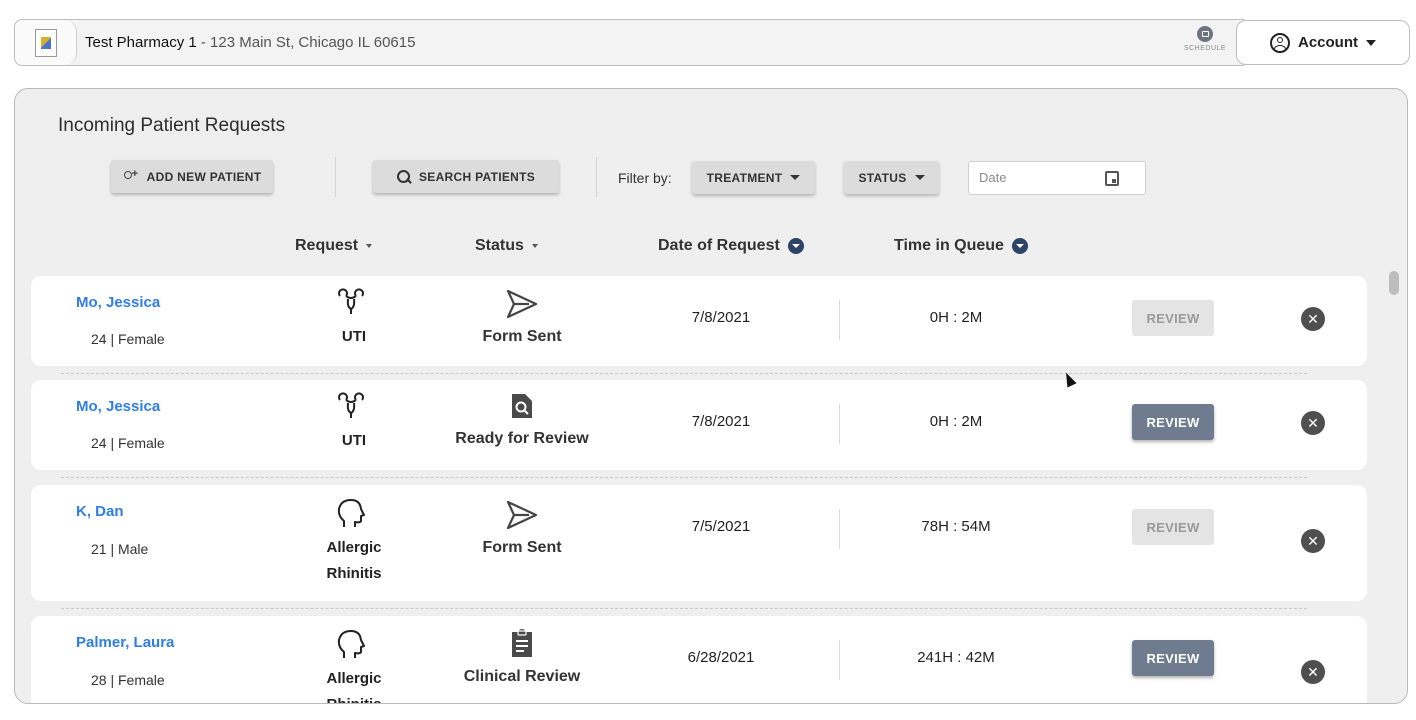 The image size is (1416, 720). I want to click on column-header-queue-label: Time in Queue, so click(949, 245).